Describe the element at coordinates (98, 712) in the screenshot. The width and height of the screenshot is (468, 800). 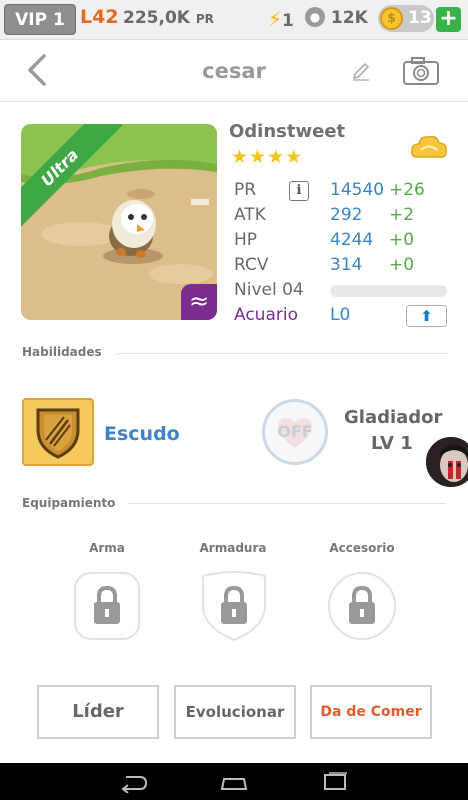
I see `leader-button: Líder` at that location.